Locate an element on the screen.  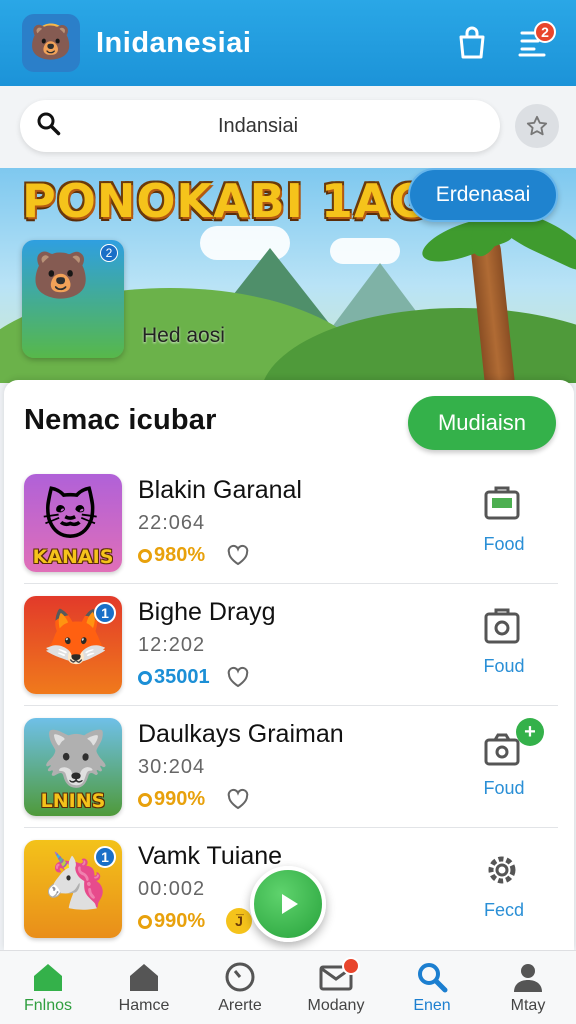
home-icon is located at coordinates (48, 977).